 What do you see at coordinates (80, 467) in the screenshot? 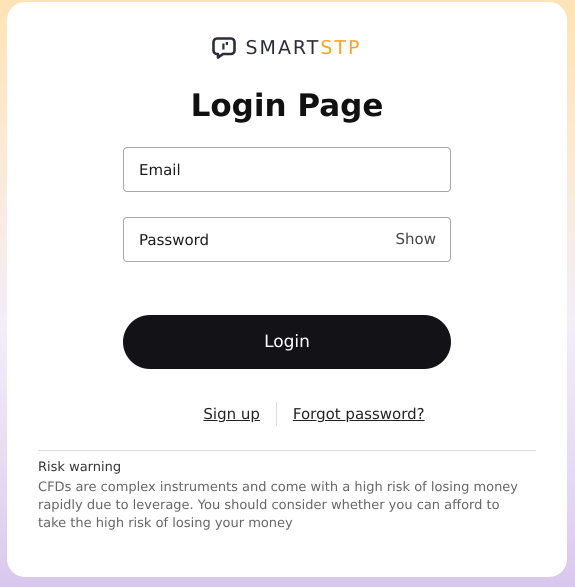
I see `risk-warning-title: Risk warning` at bounding box center [80, 467].